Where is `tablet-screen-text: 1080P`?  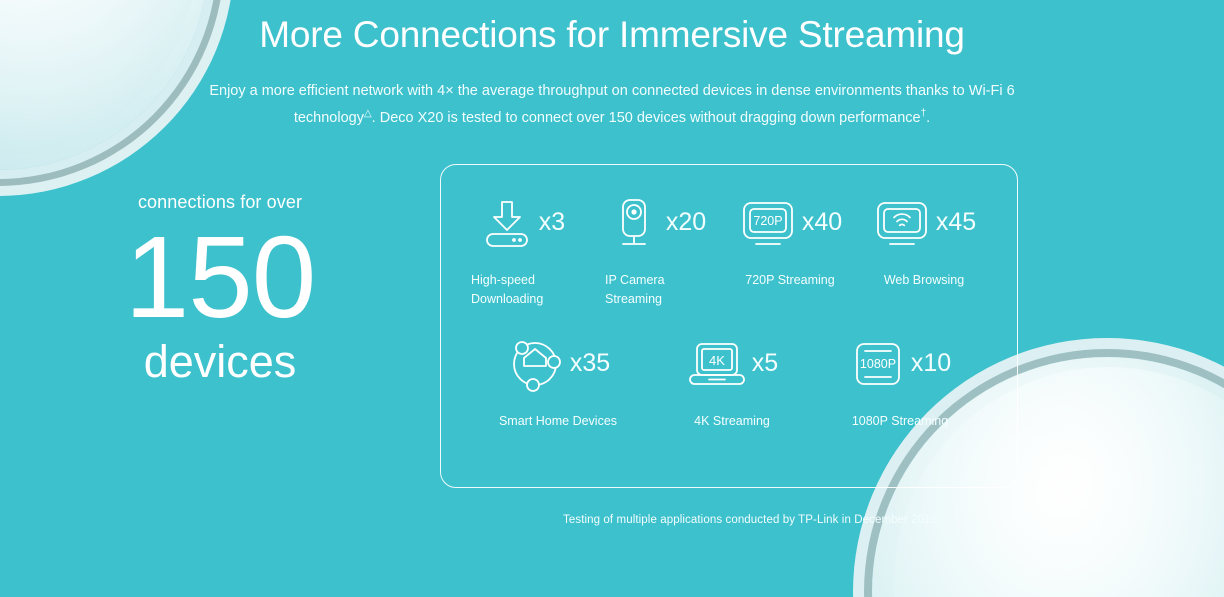 tablet-screen-text: 1080P is located at coordinates (878, 364).